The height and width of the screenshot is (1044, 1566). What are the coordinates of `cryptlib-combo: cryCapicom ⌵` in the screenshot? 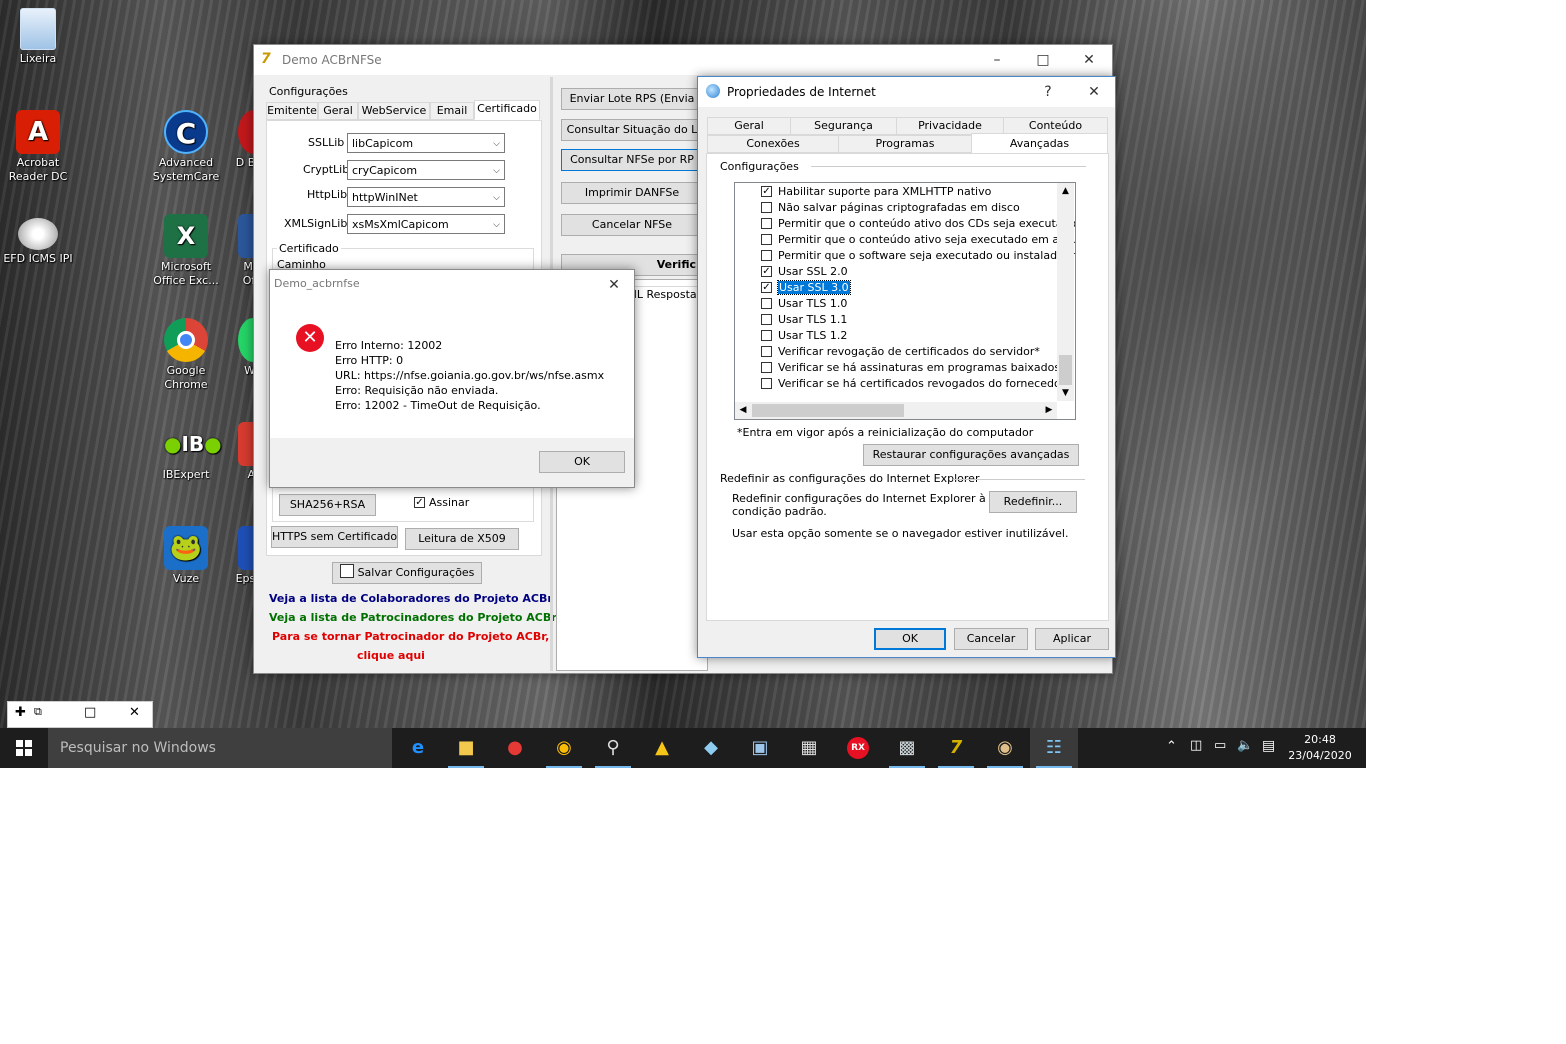 It's located at (426, 170).